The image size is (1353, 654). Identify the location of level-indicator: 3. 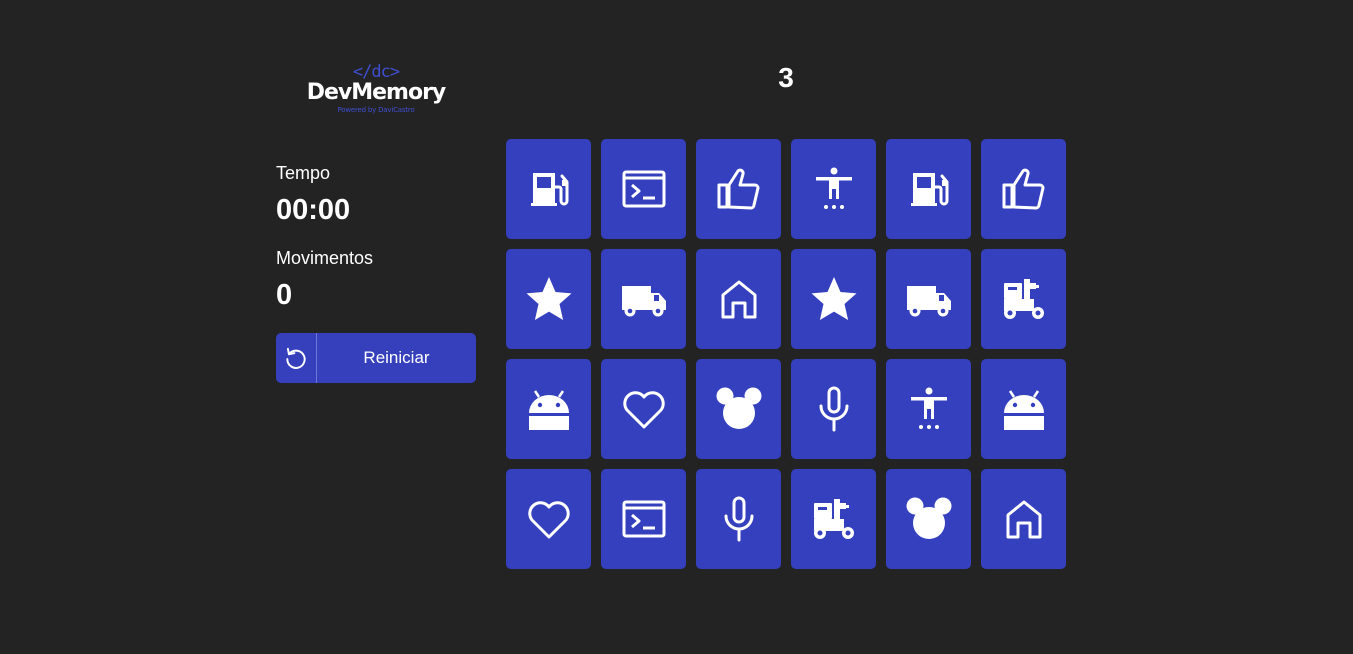
(786, 77).